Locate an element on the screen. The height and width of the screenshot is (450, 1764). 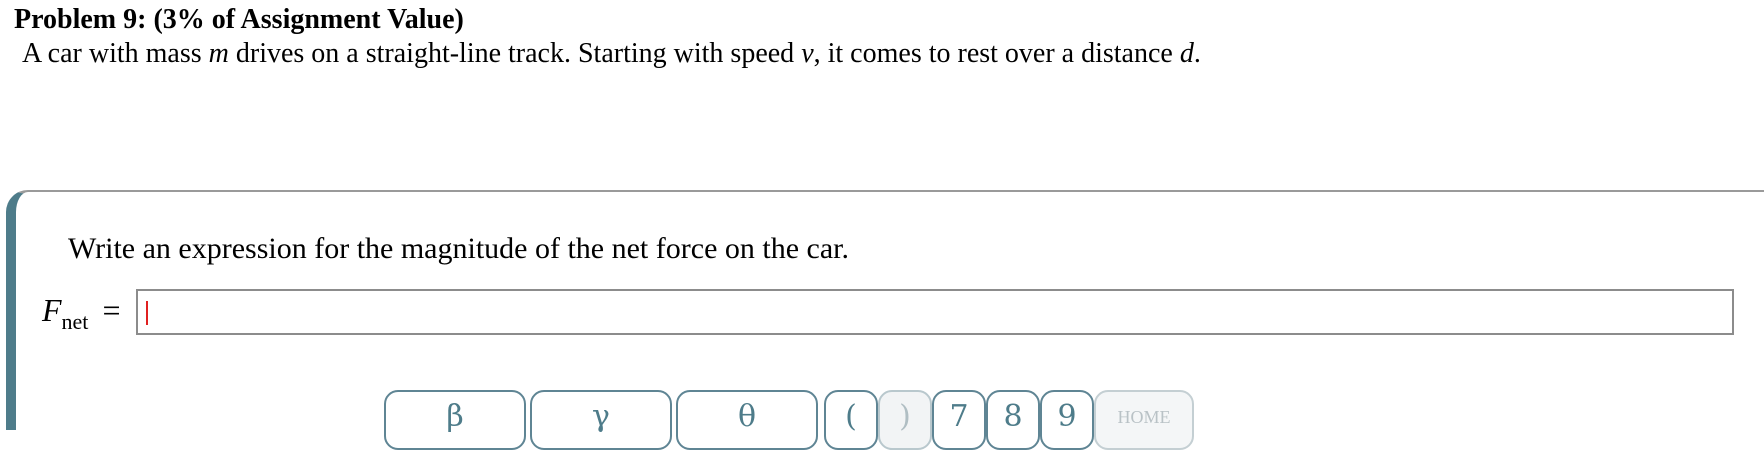
symbol-keypad: β γ θ ( ) 7 8 9 HOME is located at coordinates (890, 420).